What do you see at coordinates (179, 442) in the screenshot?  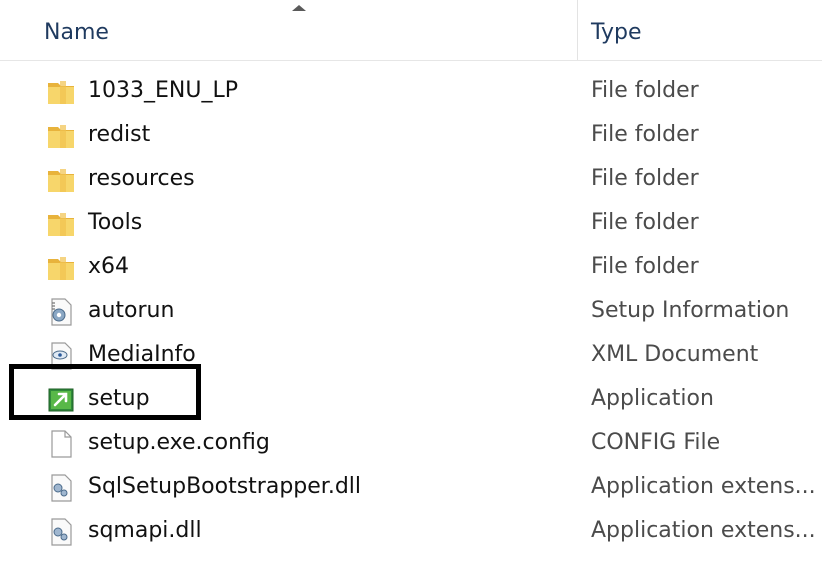 I see `file-name: setup.exe.config` at bounding box center [179, 442].